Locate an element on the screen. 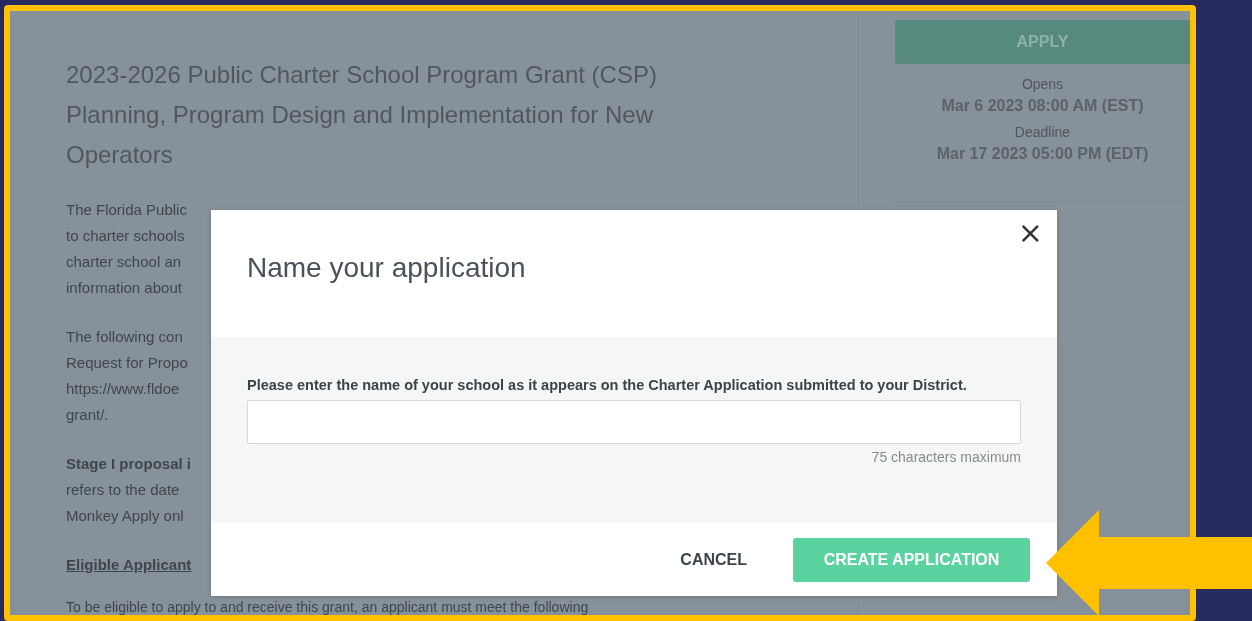  paragraph-line: refers to the date is located at coordinates (123, 490).